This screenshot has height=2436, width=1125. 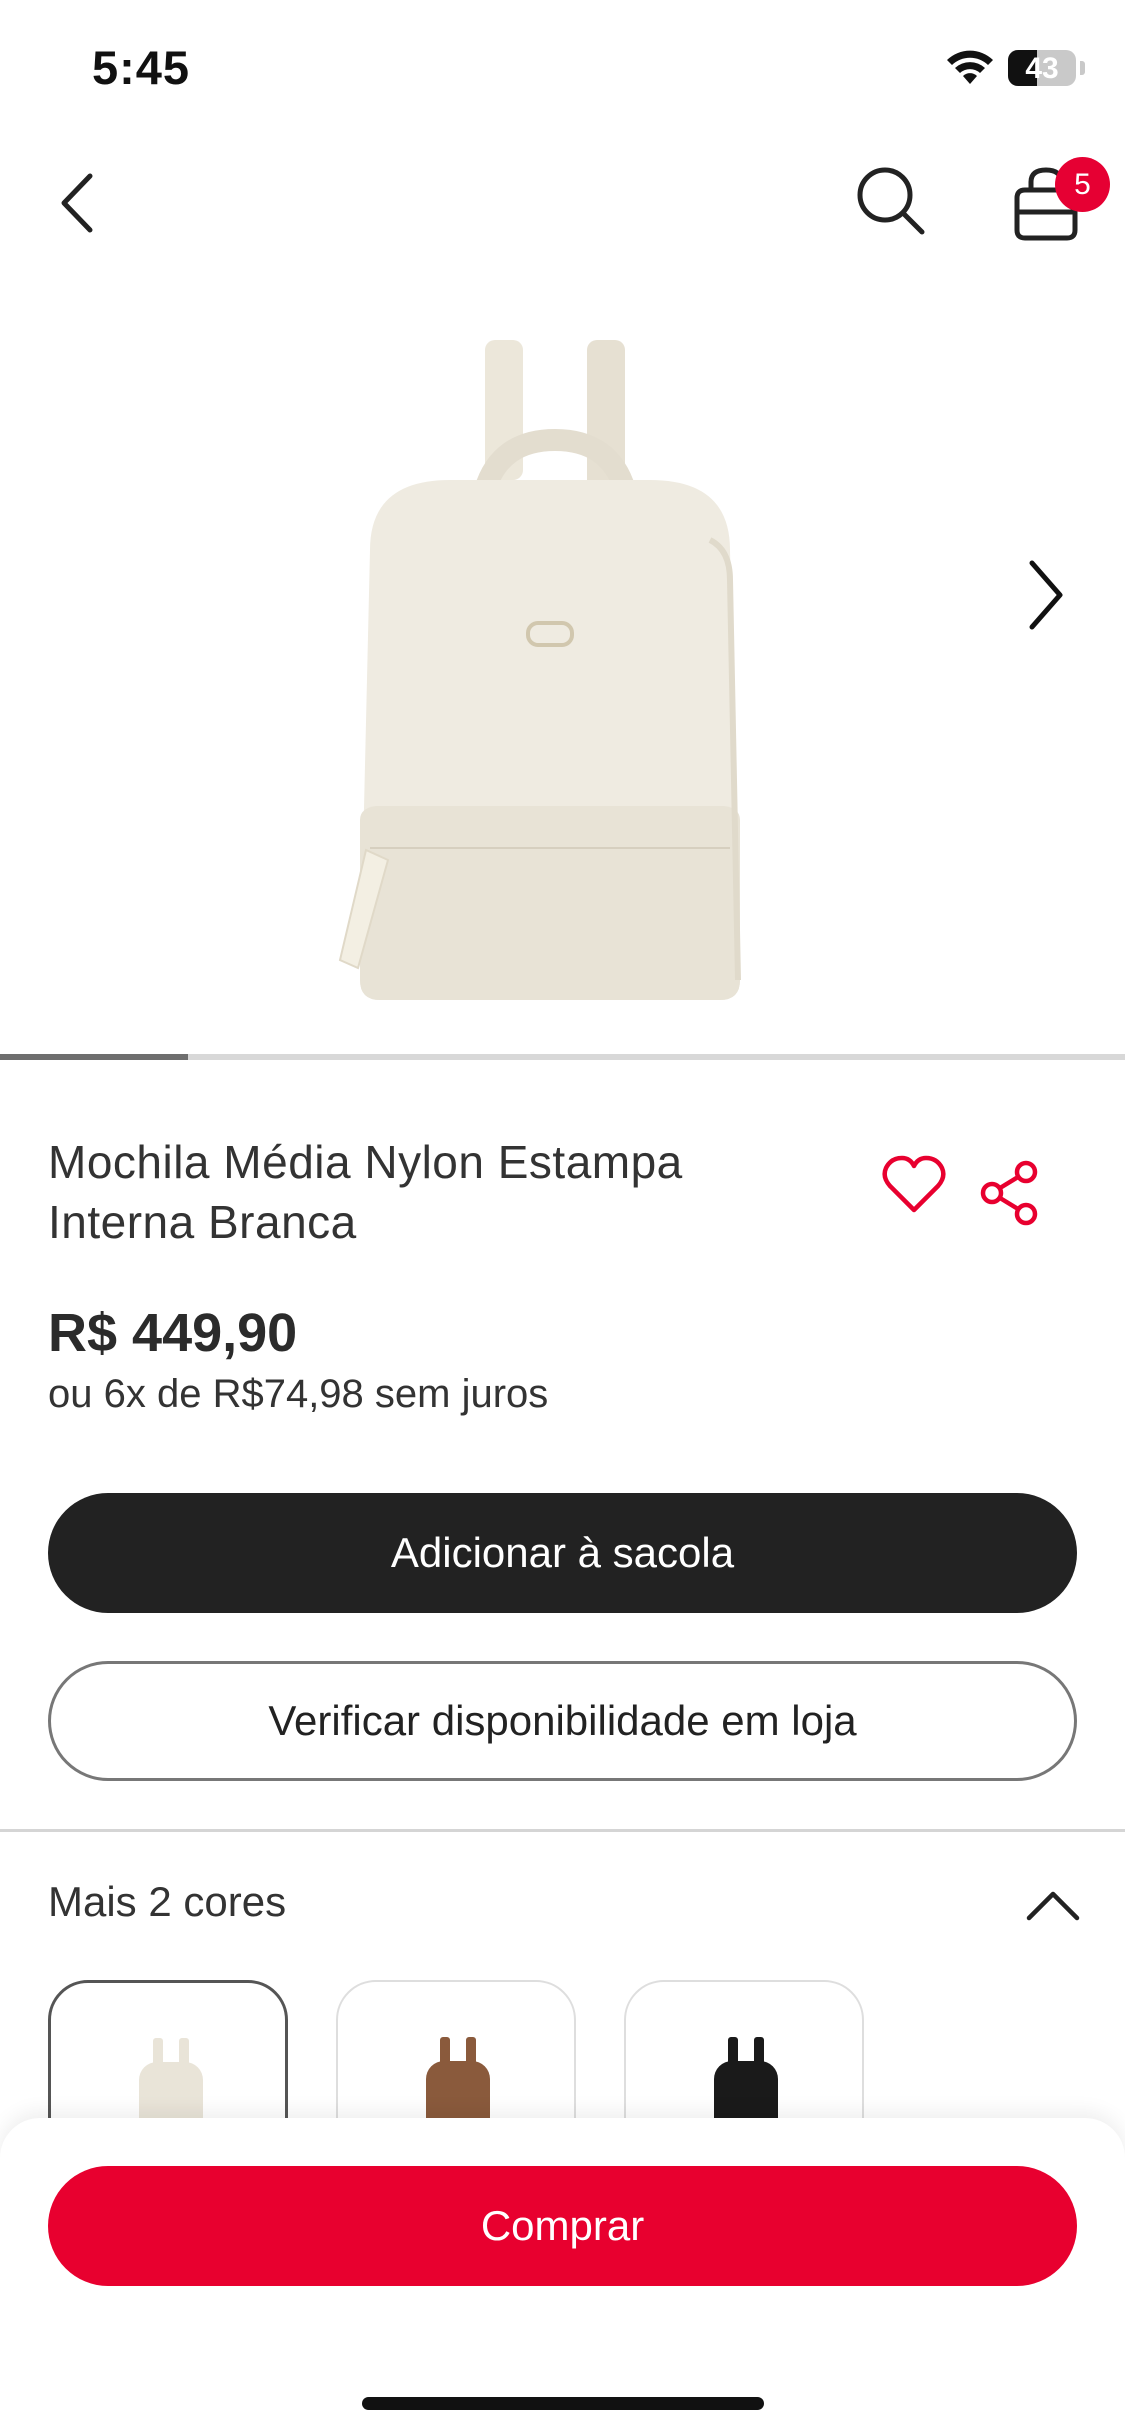 I want to click on heart-icon, so click(x=914, y=1186).